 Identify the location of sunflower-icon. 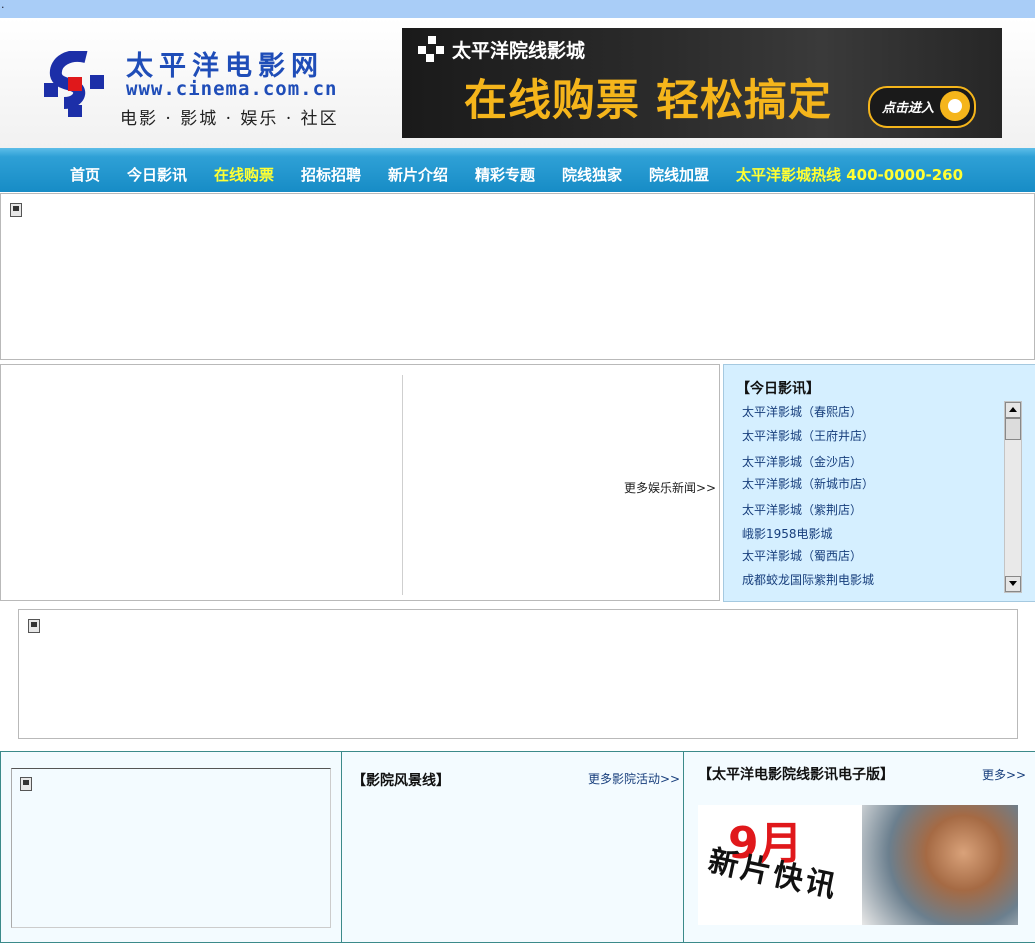
(955, 106).